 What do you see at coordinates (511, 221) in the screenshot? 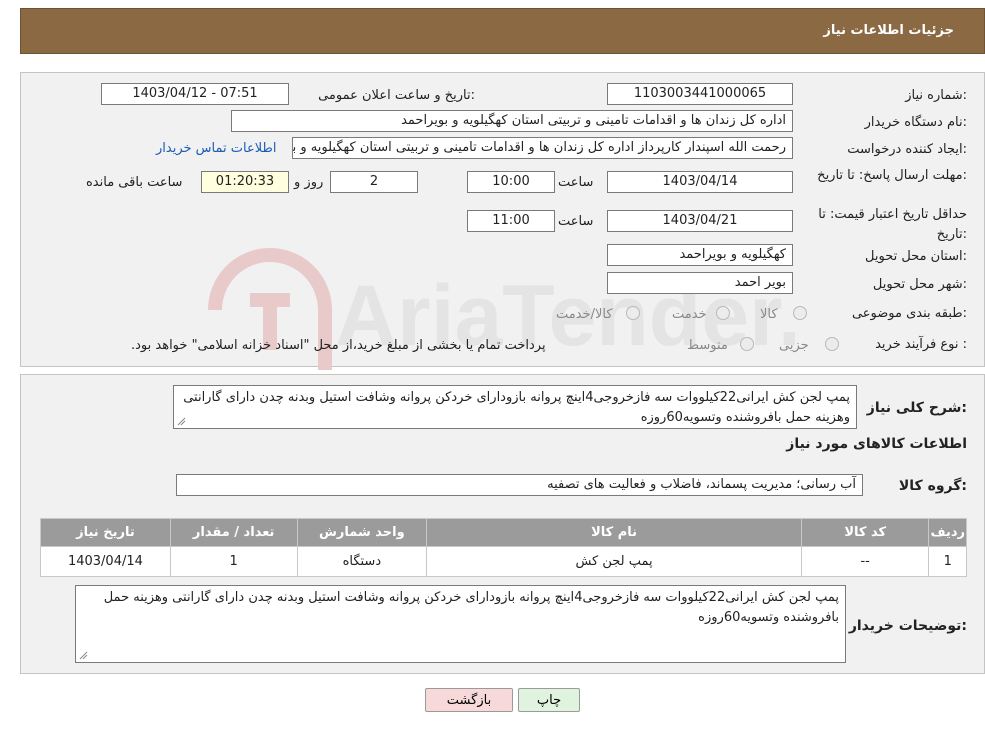
I see `validity-time-field: 11:00` at bounding box center [511, 221].